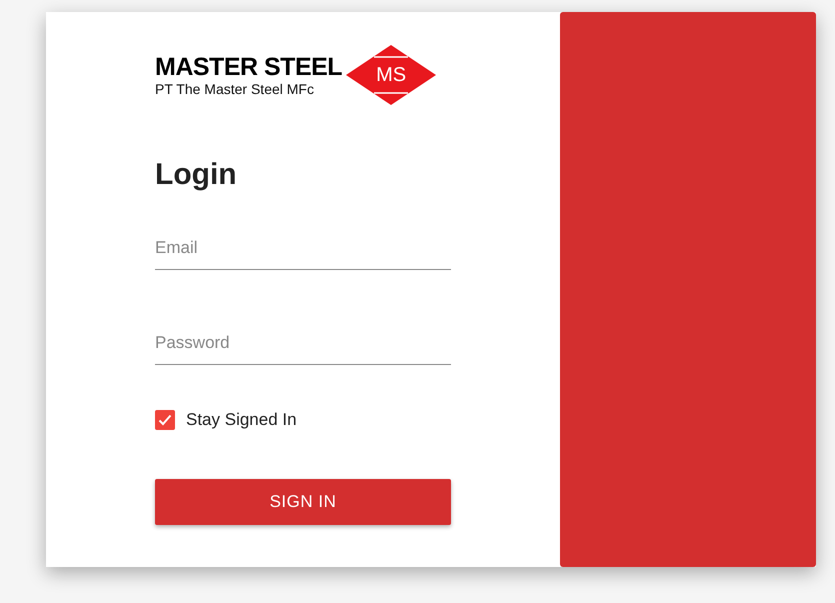 The width and height of the screenshot is (835, 603). I want to click on stay-signed-in-checkbox, so click(165, 420).